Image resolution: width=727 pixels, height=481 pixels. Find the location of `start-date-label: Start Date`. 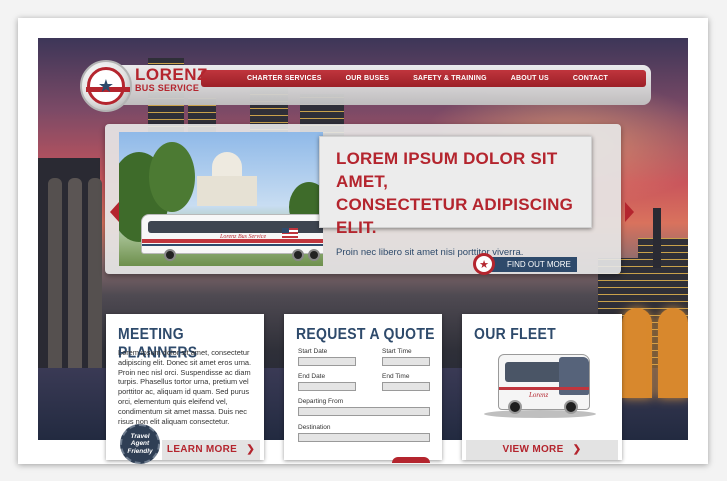

start-date-label: Start Date is located at coordinates (313, 351).